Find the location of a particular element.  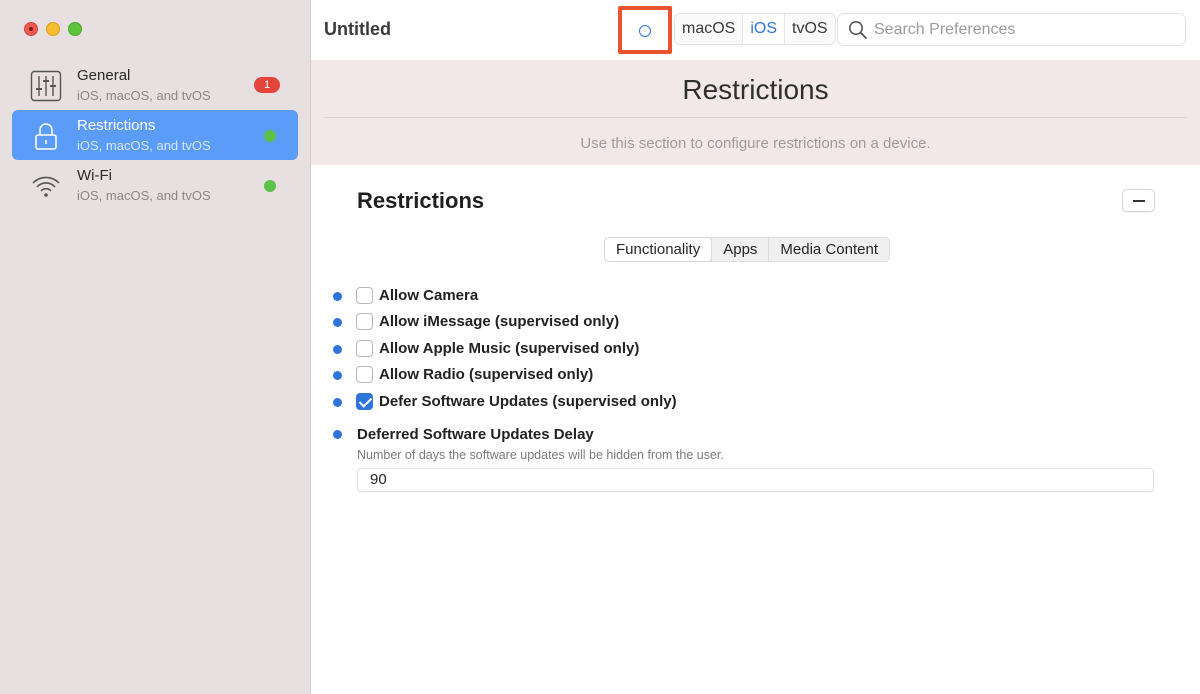

window-title: Untitled is located at coordinates (357, 29).